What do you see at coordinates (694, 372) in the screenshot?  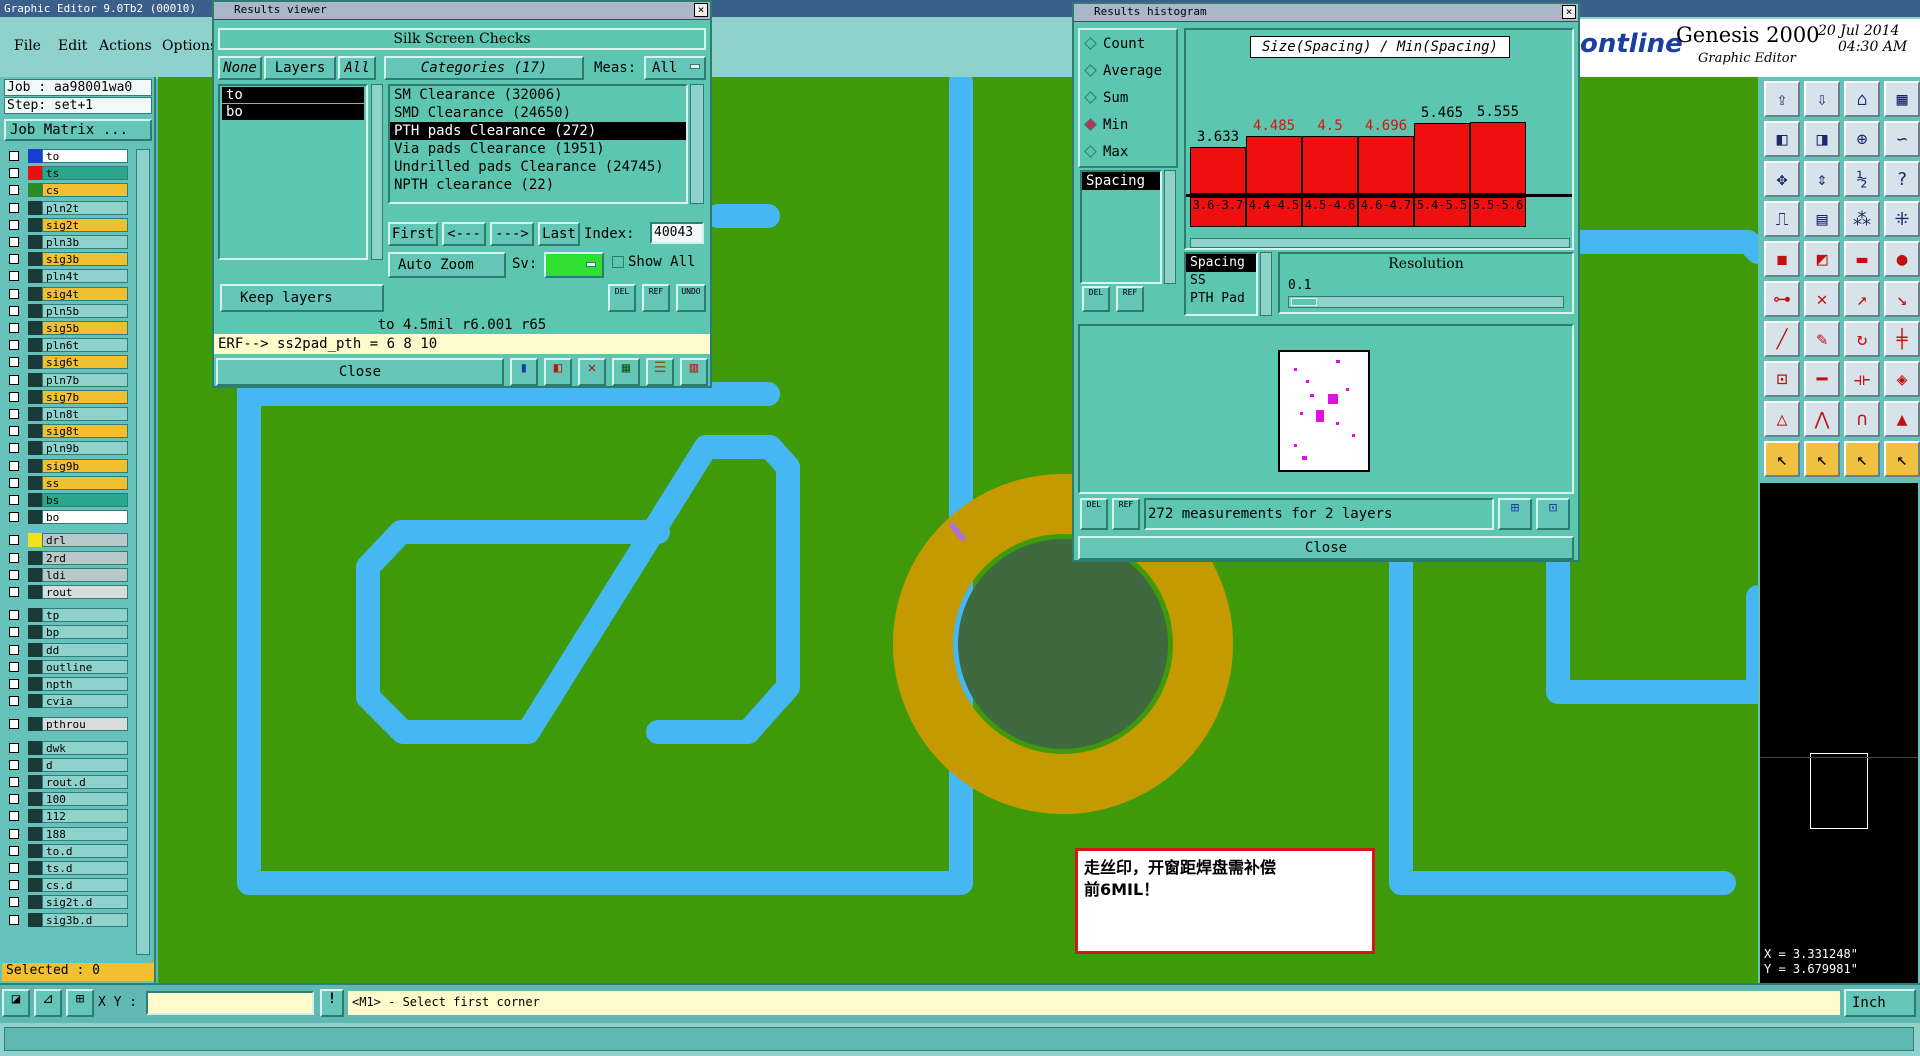 I see `histogram-icon: ▥` at bounding box center [694, 372].